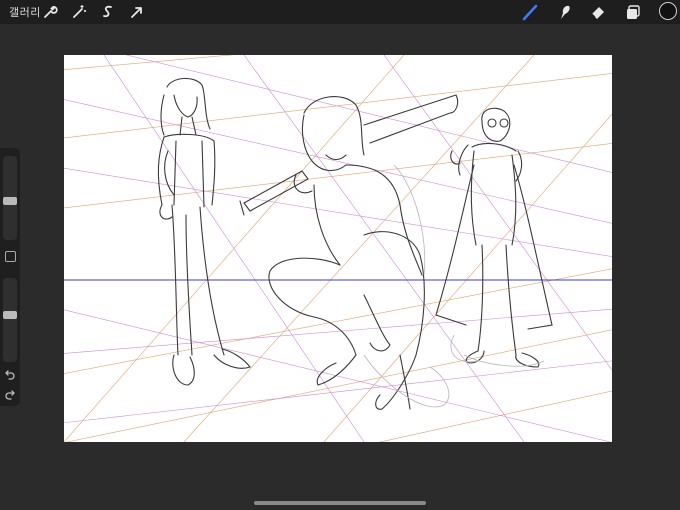 This screenshot has height=510, width=680. Describe the element at coordinates (668, 11) in the screenshot. I see `color-picker-button` at that location.